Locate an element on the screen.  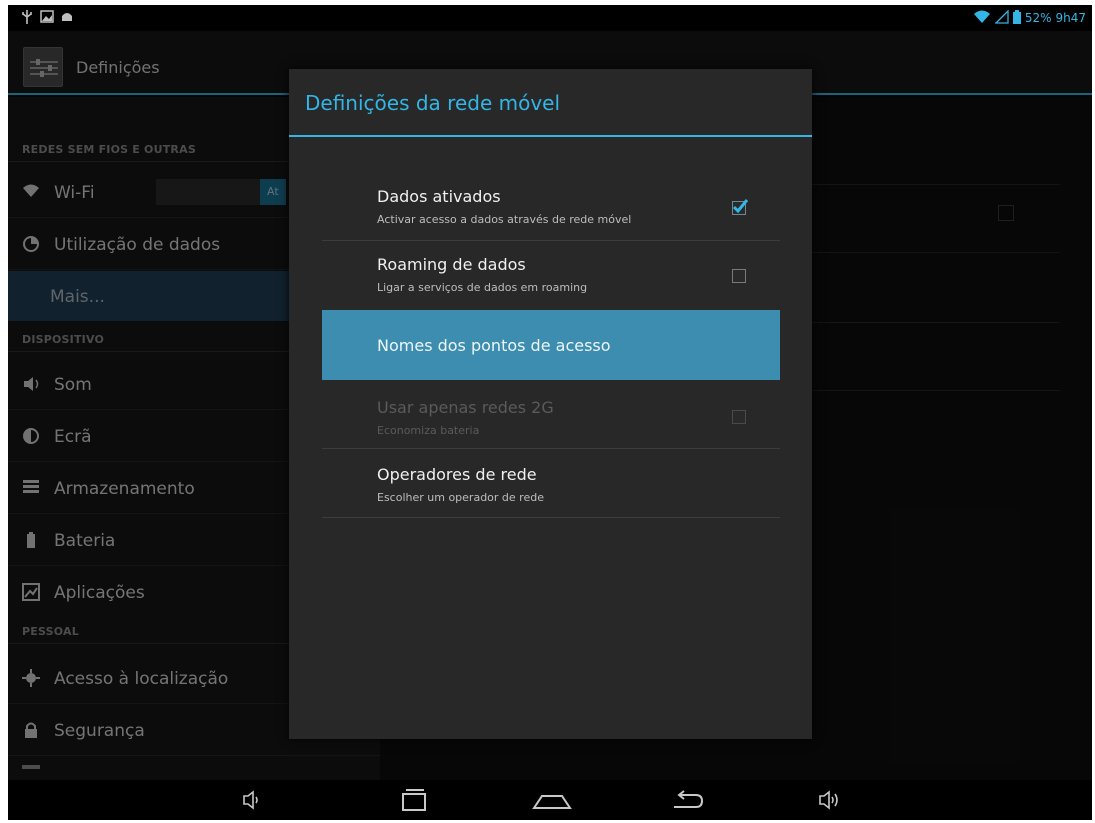
volume-down-icon is located at coordinates (250, 800).